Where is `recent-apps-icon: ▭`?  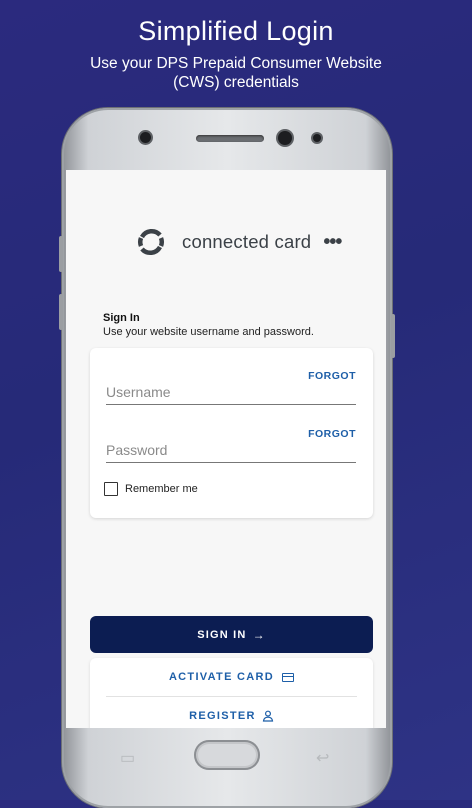
recent-apps-icon: ▭ is located at coordinates (127, 758).